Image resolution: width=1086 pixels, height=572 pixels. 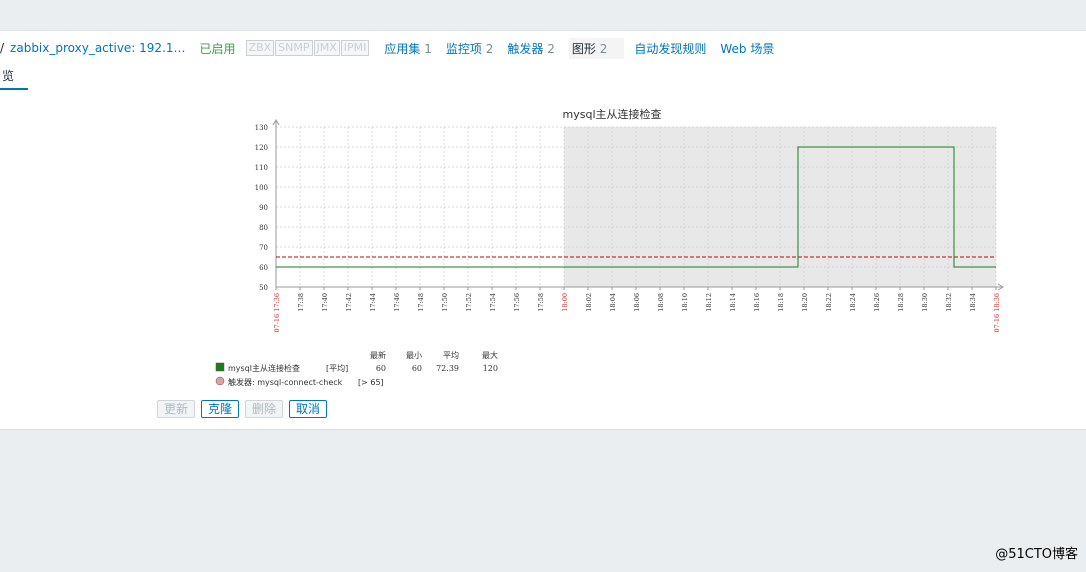 What do you see at coordinates (326, 48) in the screenshot?
I see `availability-jmx: JMX` at bounding box center [326, 48].